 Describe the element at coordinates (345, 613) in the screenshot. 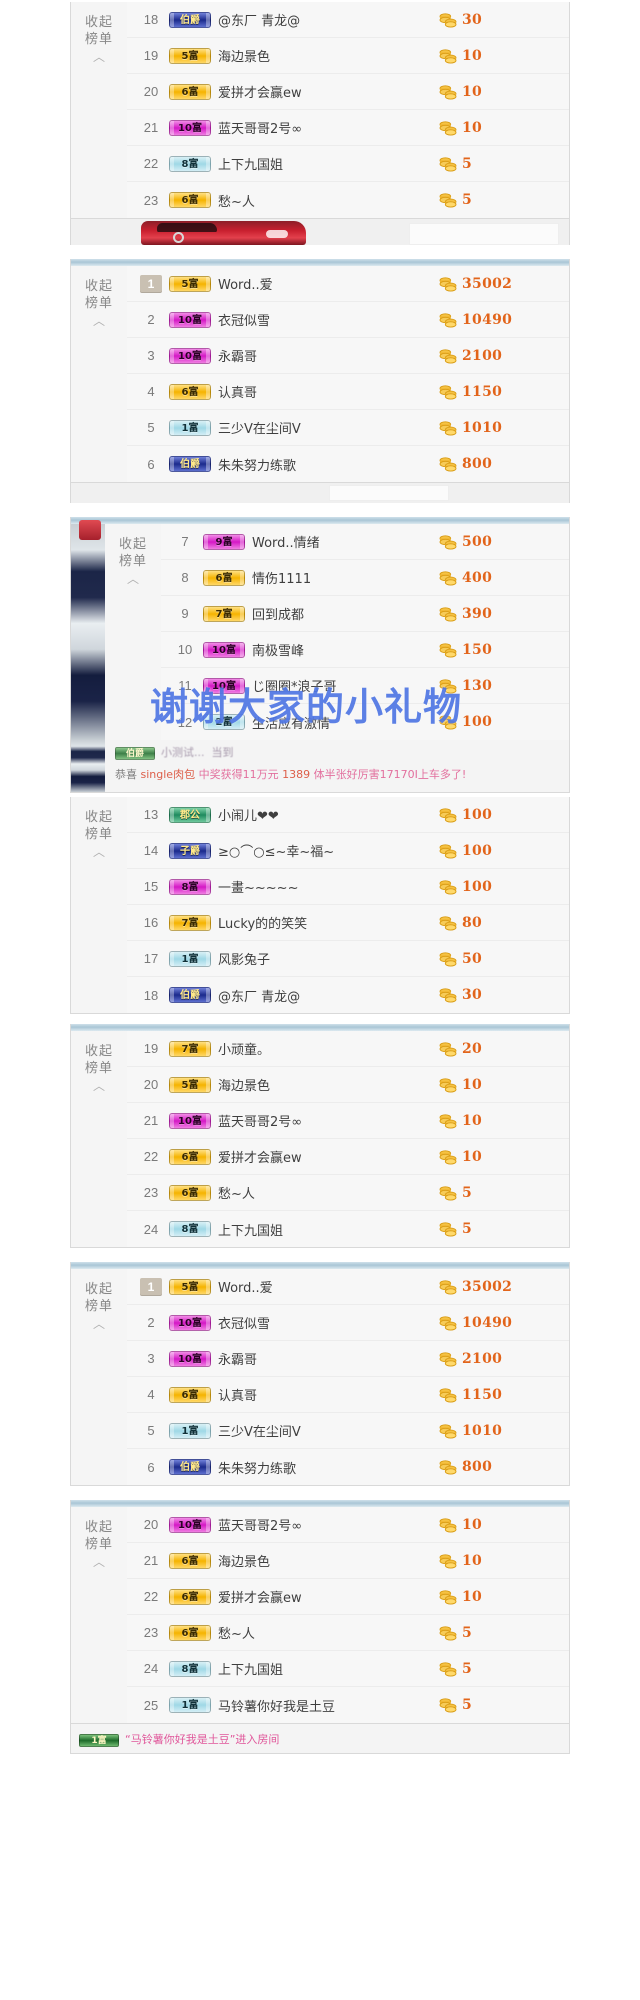

I see `user-name: 回到成都` at that location.